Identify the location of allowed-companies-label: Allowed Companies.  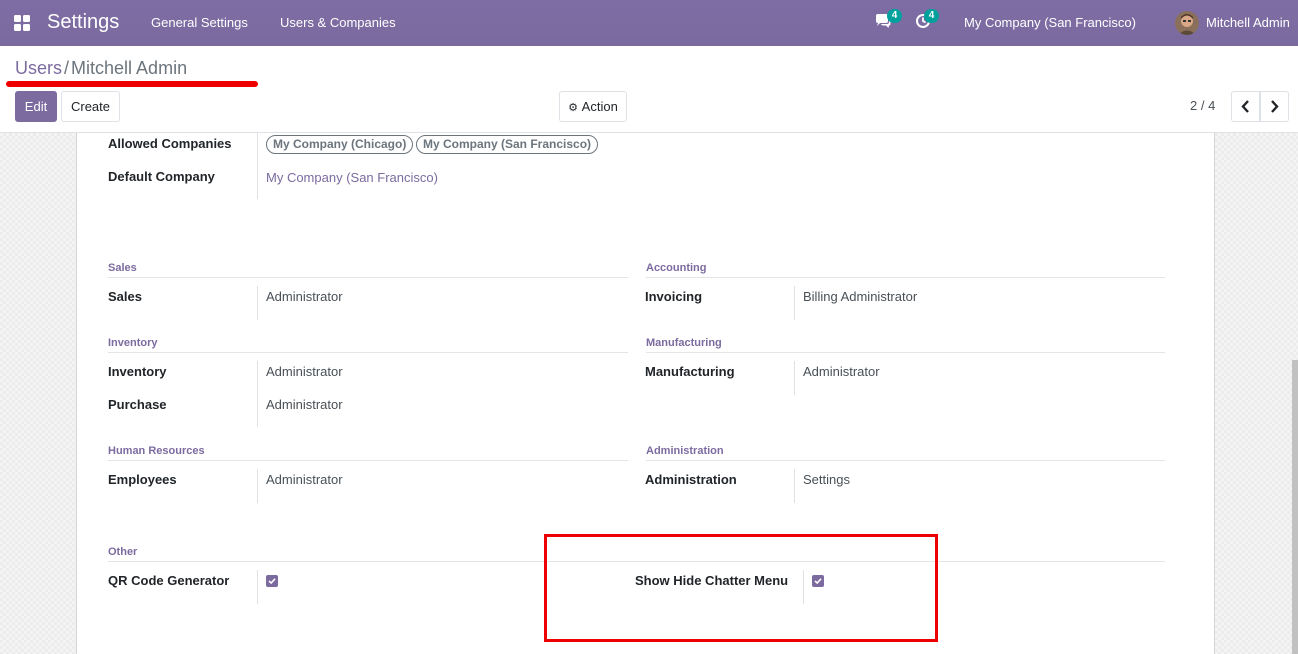
(170, 143).